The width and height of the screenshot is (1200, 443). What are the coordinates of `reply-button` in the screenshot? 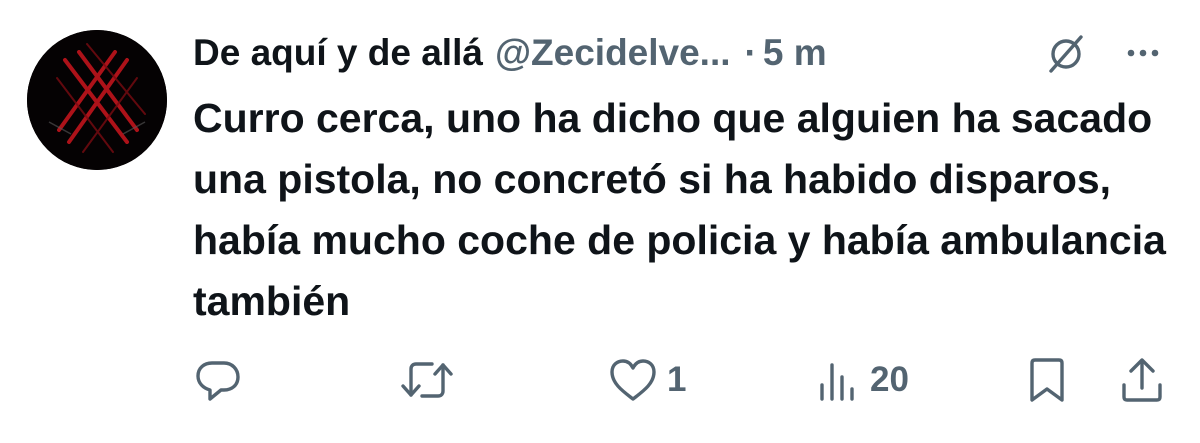 It's located at (222, 380).